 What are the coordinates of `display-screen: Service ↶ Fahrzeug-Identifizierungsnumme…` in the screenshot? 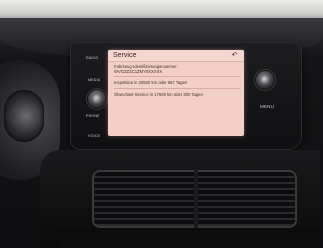 It's located at (176, 93).